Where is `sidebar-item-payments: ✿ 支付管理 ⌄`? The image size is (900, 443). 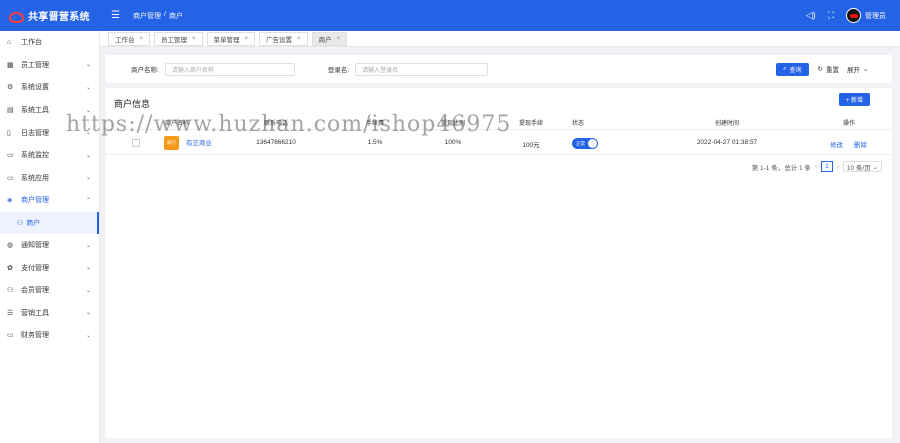
sidebar-item-payments: ✿ 支付管理 ⌄ is located at coordinates (49, 267).